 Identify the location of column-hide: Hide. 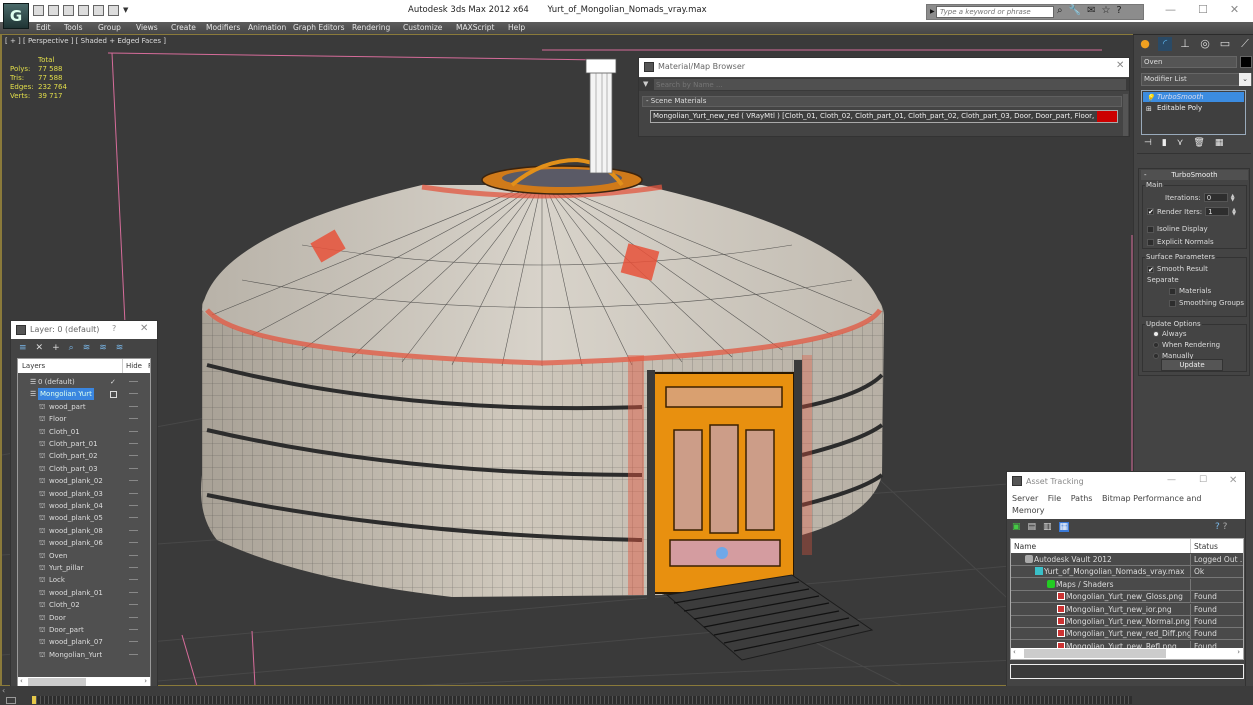
(134, 366).